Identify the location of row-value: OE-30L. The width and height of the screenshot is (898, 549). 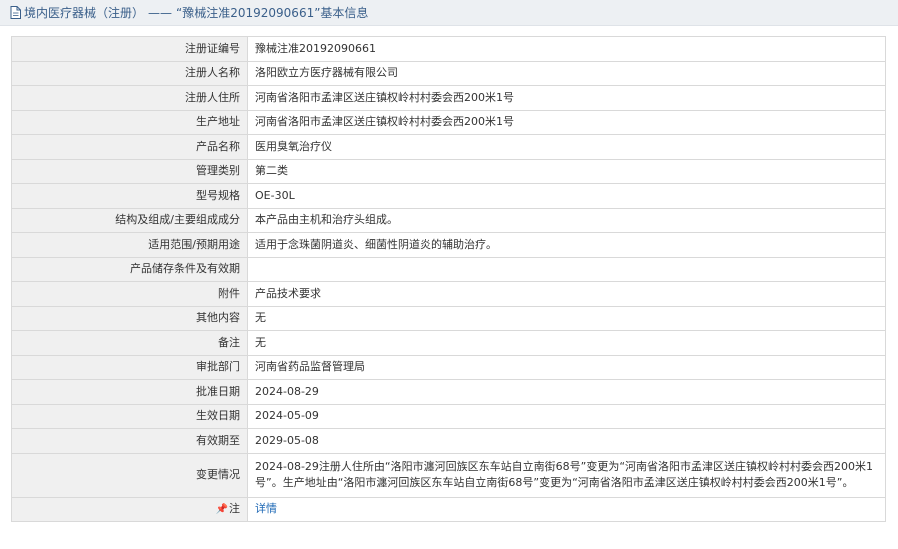
(566, 196).